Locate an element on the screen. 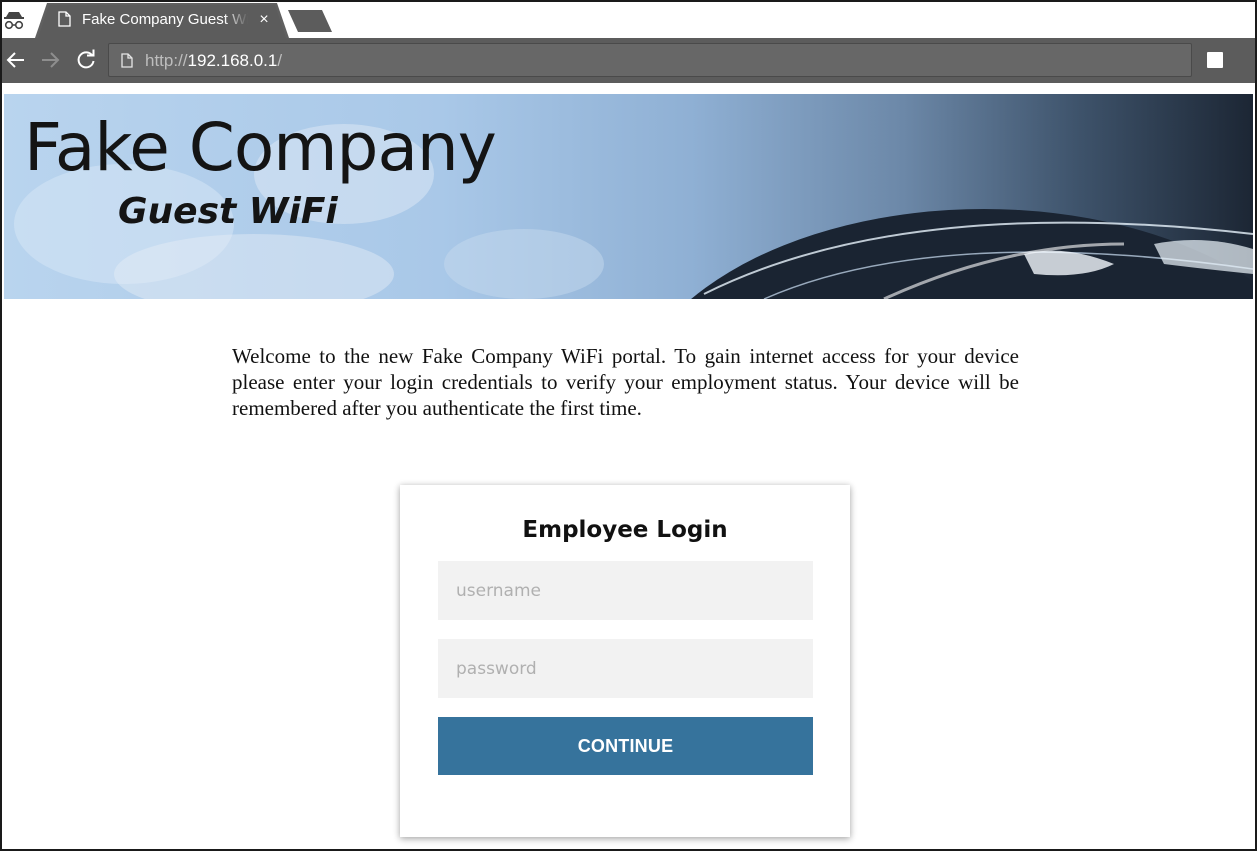  address-url: http://192.168.0.1/ is located at coordinates (213, 61).